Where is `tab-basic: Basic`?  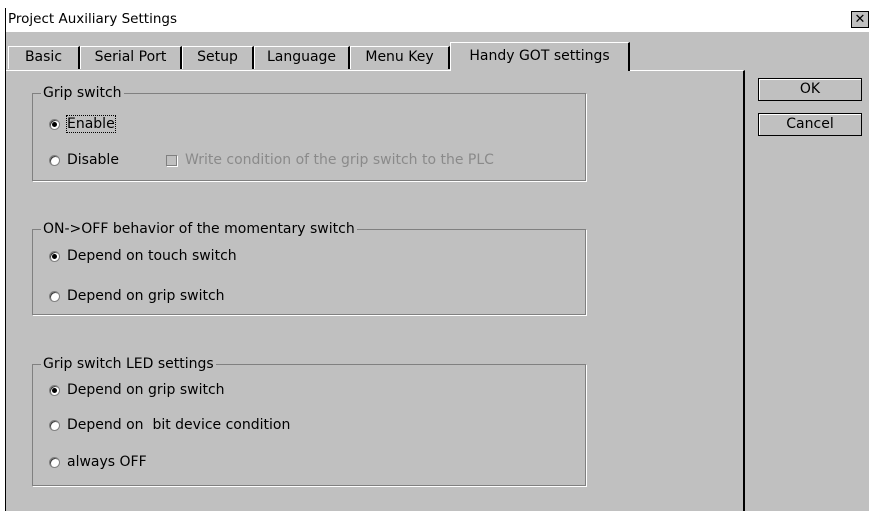 tab-basic: Basic is located at coordinates (44, 57).